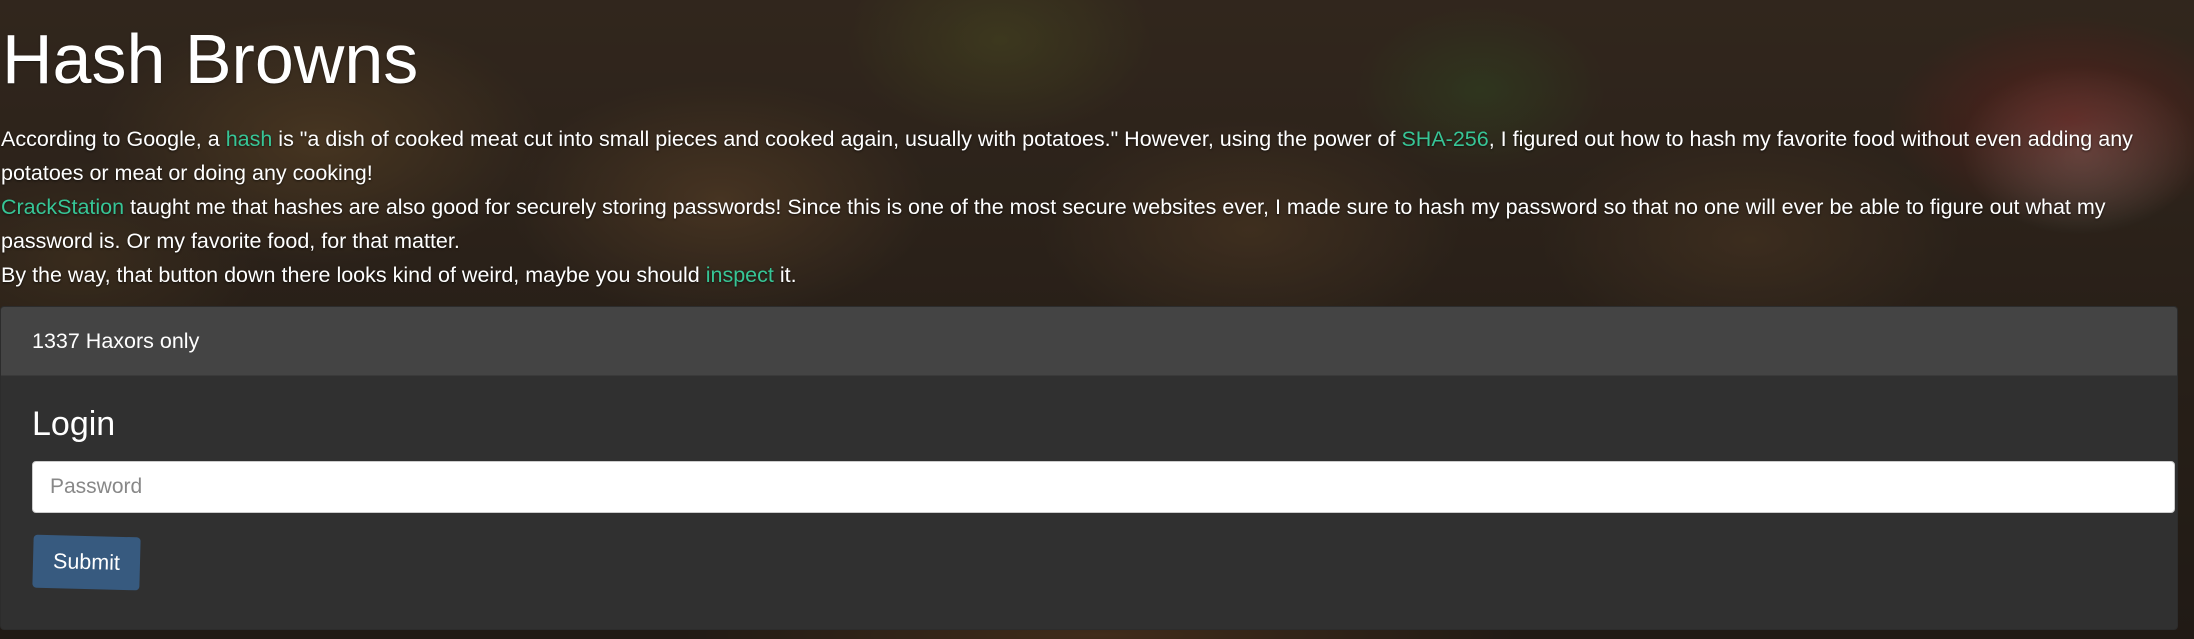 This screenshot has height=639, width=2194. Describe the element at coordinates (1103, 487) in the screenshot. I see `password-input` at that location.